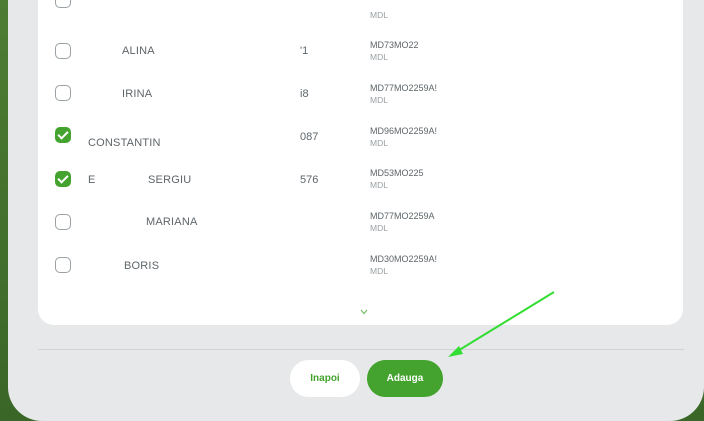 The height and width of the screenshot is (421, 704). What do you see at coordinates (501, 324) in the screenshot?
I see `annotation-arrow` at bounding box center [501, 324].